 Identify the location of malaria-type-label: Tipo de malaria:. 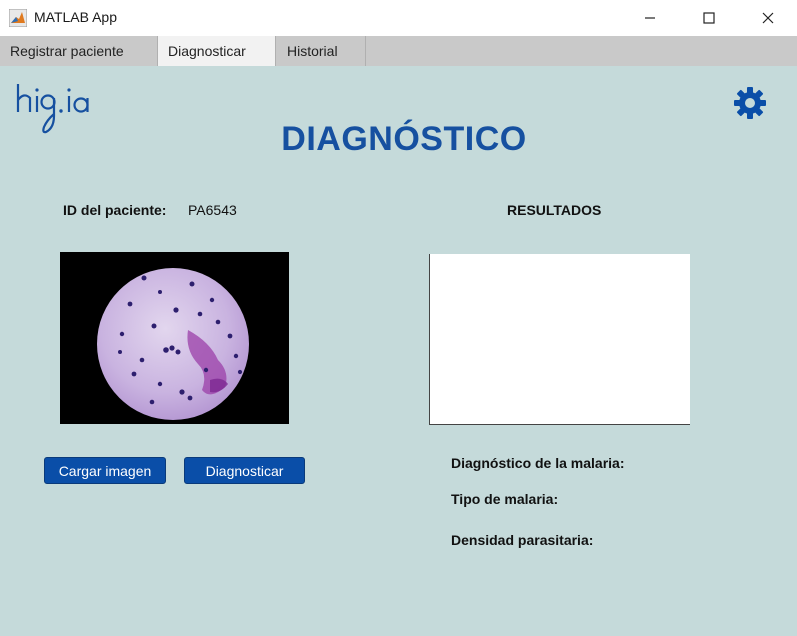
(505, 499).